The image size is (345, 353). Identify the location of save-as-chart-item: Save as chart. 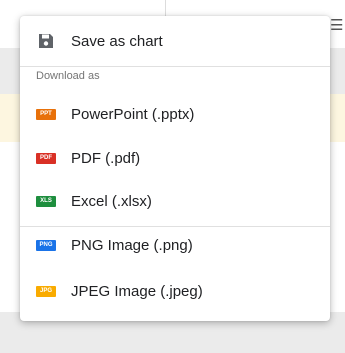
(175, 41).